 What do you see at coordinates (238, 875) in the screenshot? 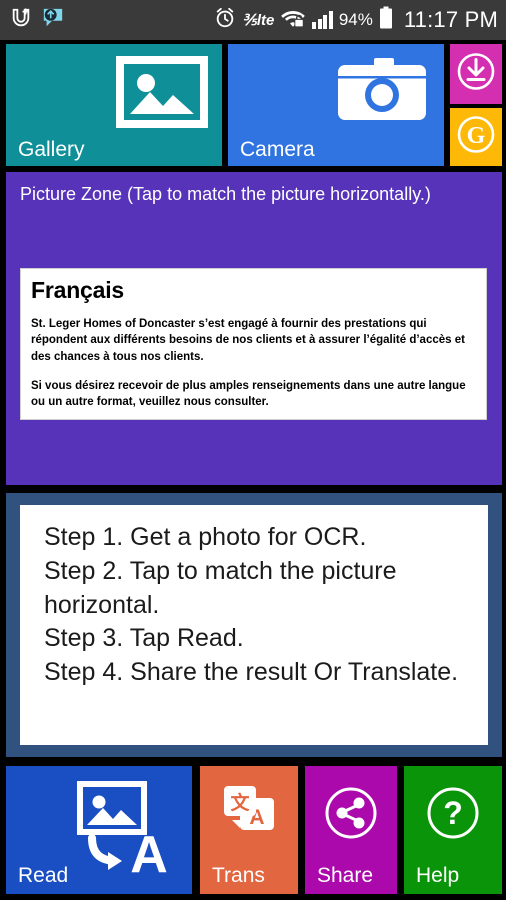
I see `translate-label: Trans` at bounding box center [238, 875].